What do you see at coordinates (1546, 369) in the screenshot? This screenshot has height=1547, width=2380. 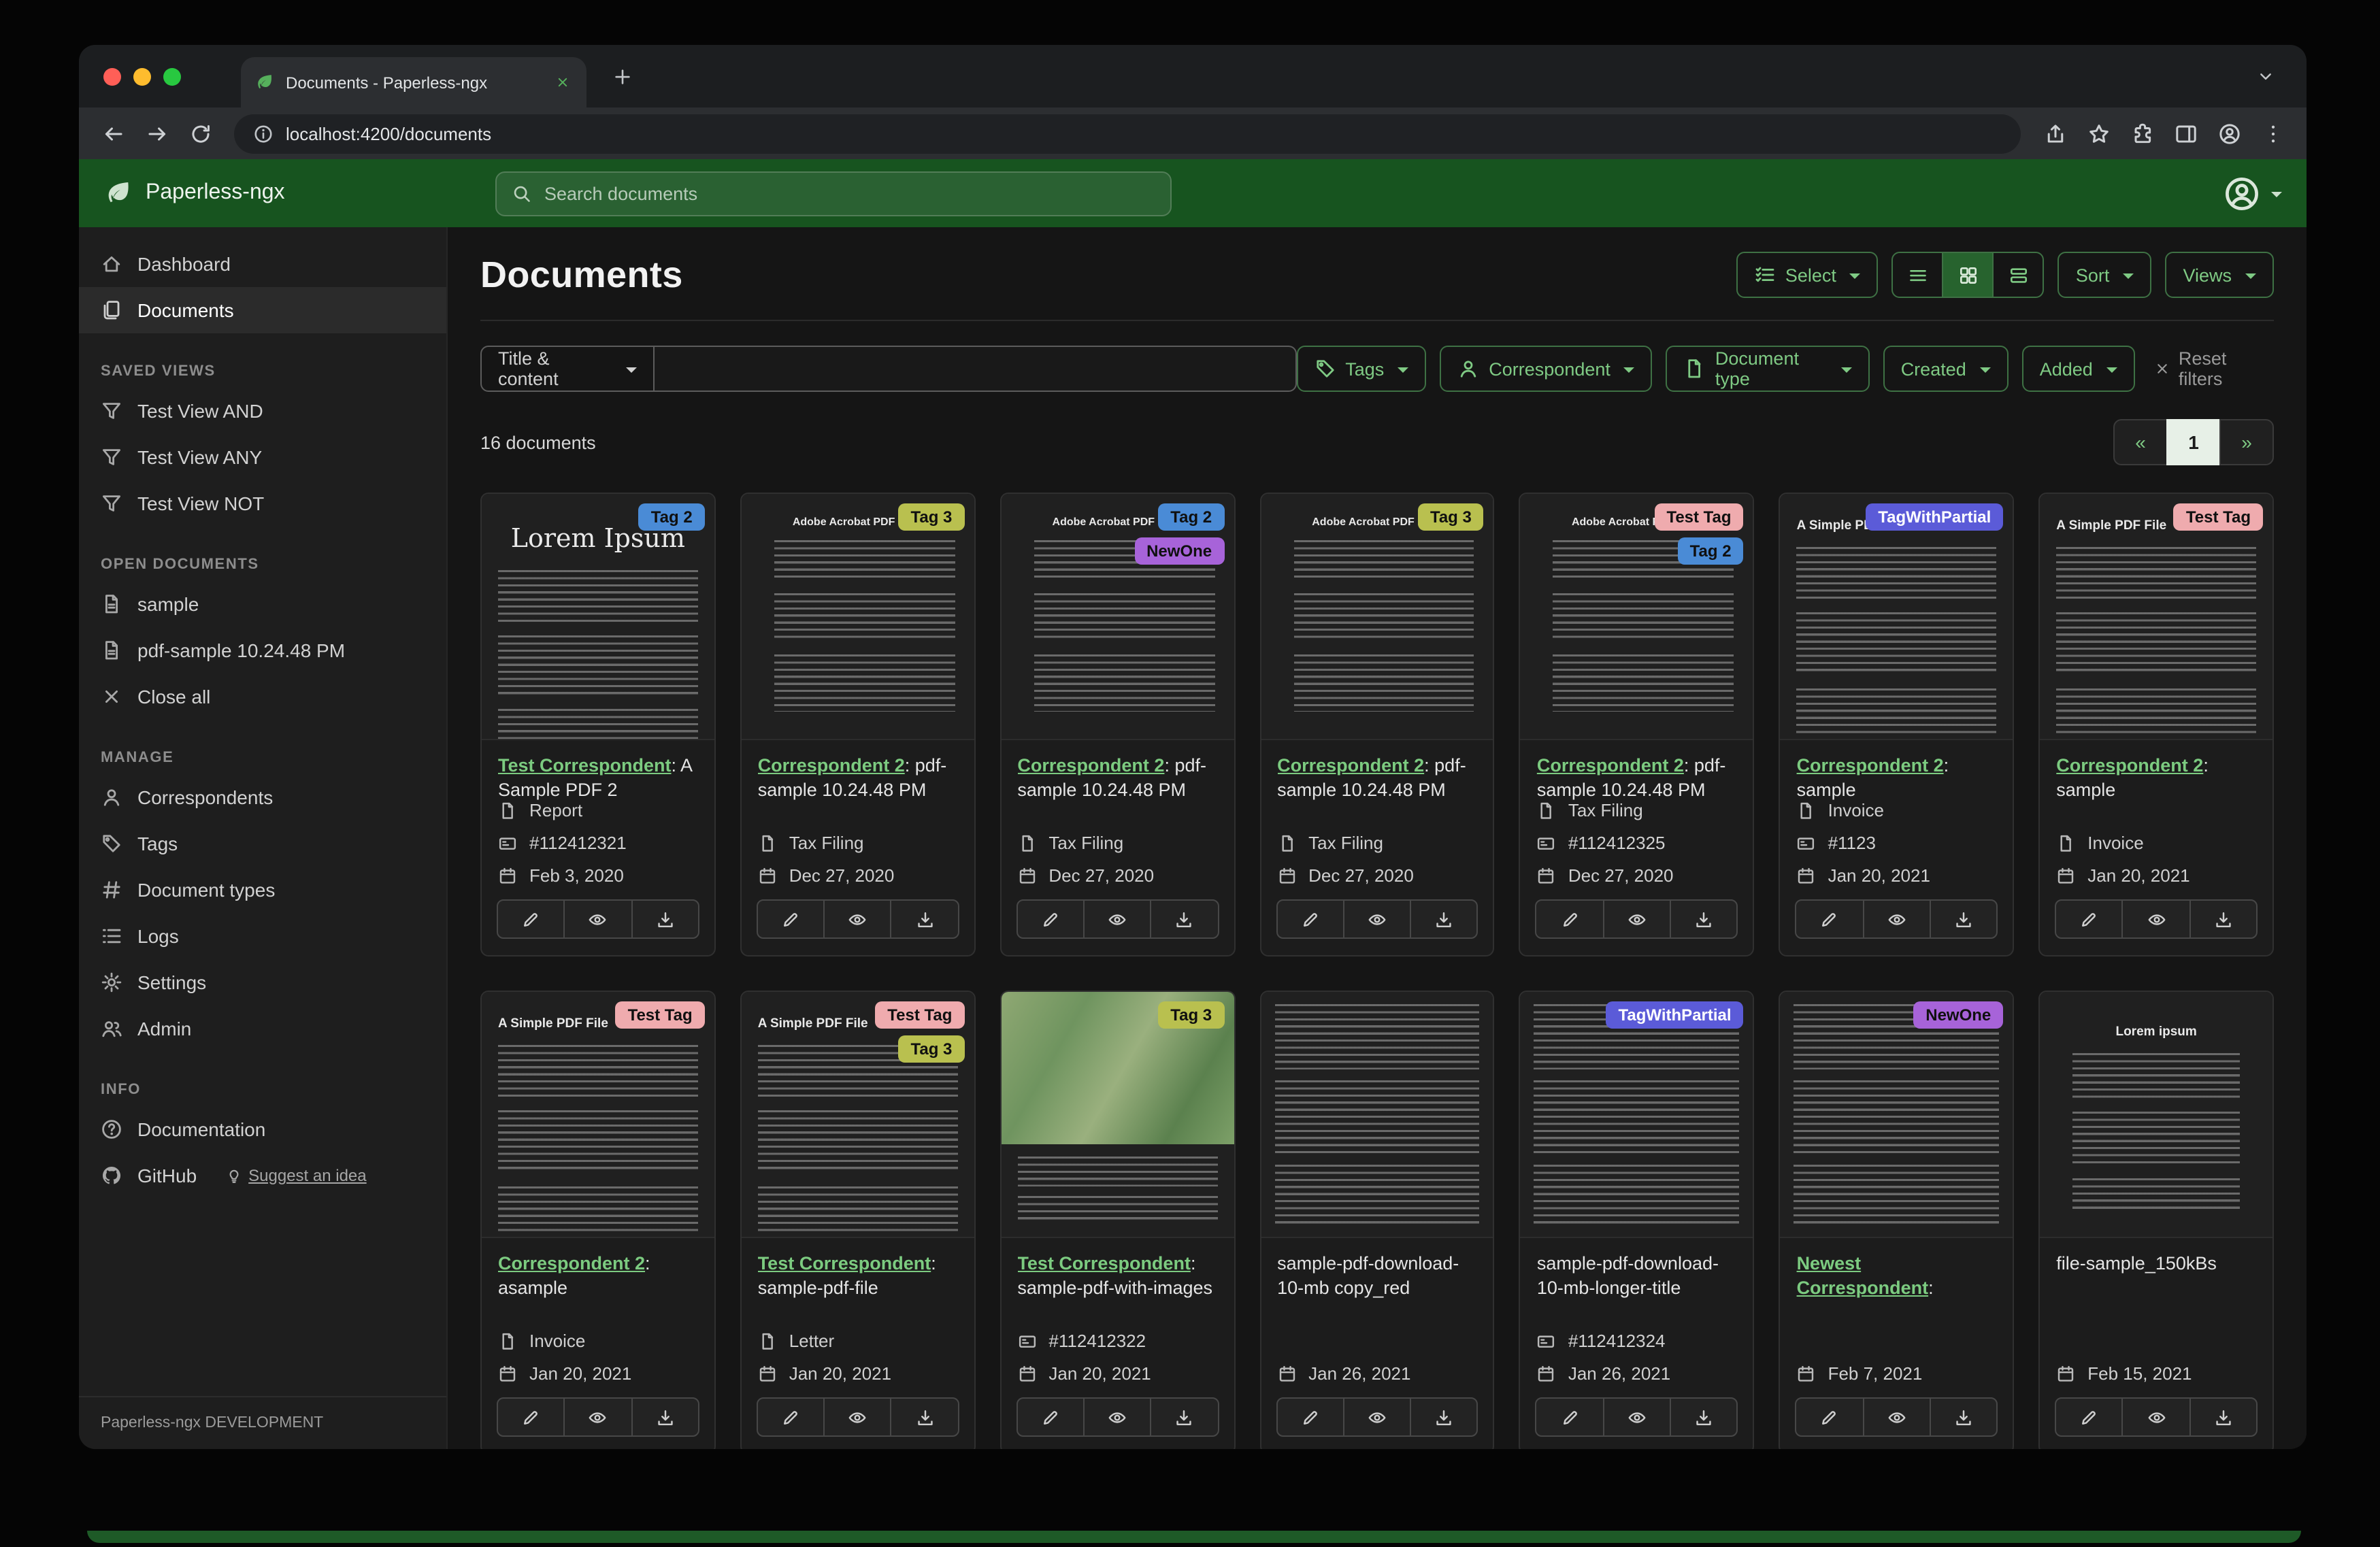 I see `filter-correspondent-button: Correspondent` at bounding box center [1546, 369].